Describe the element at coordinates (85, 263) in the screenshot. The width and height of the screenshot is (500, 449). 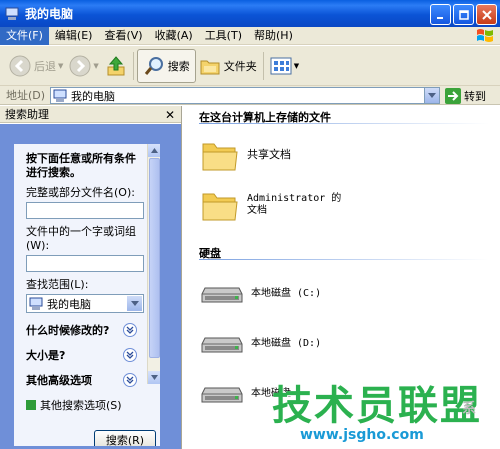
I see `words-input` at that location.